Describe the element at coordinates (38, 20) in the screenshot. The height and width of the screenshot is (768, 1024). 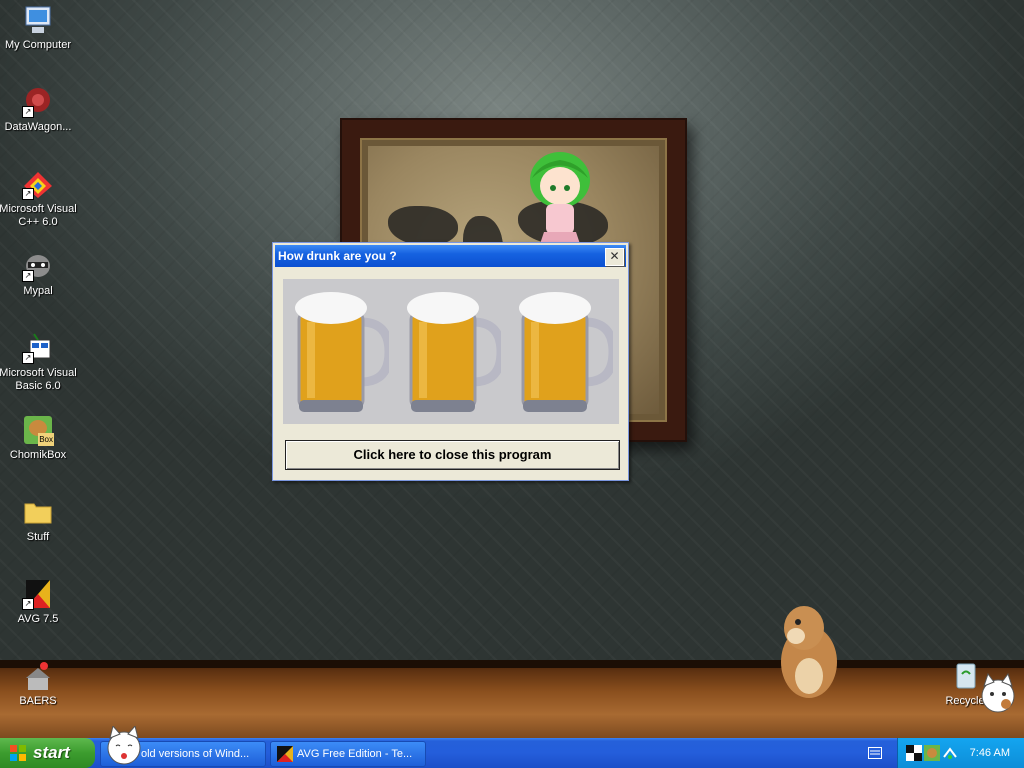
I see `computer-icon` at that location.